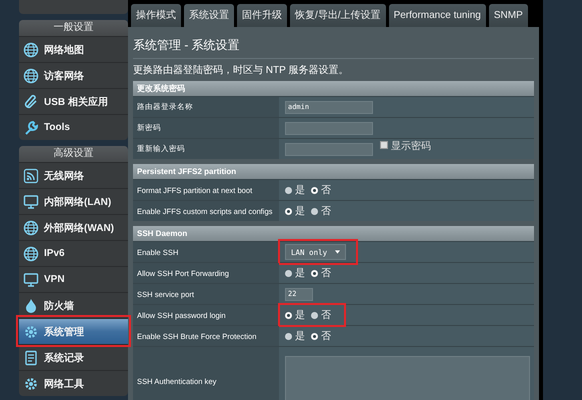 The height and width of the screenshot is (400, 582). What do you see at coordinates (73, 28) in the screenshot?
I see `sidebar-heading: 一般设置` at bounding box center [73, 28].